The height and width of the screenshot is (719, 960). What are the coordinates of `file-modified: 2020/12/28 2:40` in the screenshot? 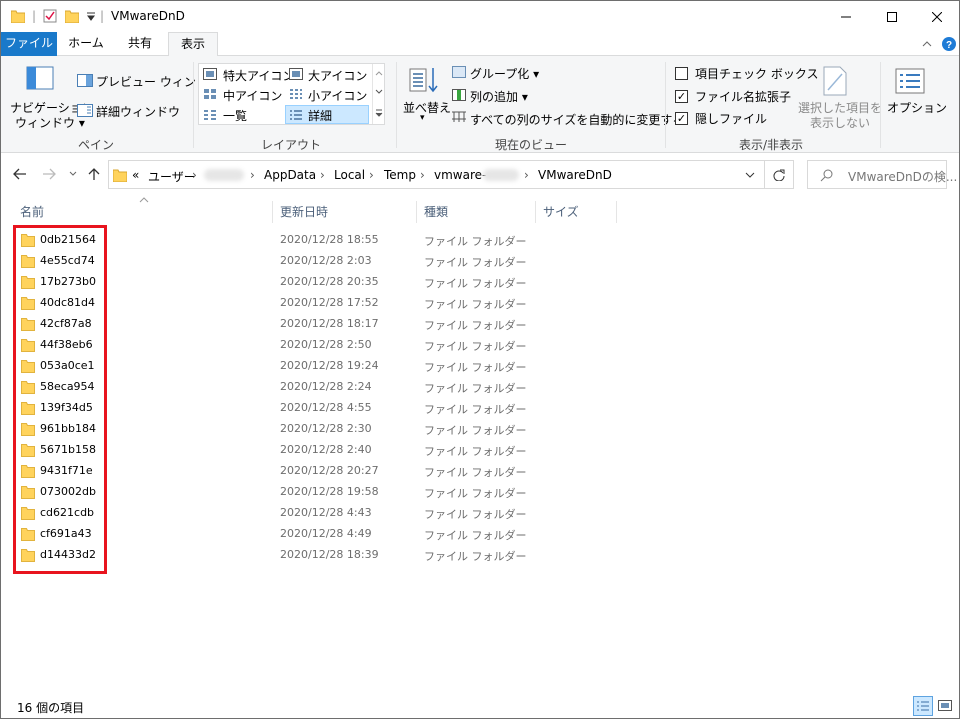 It's located at (326, 449).